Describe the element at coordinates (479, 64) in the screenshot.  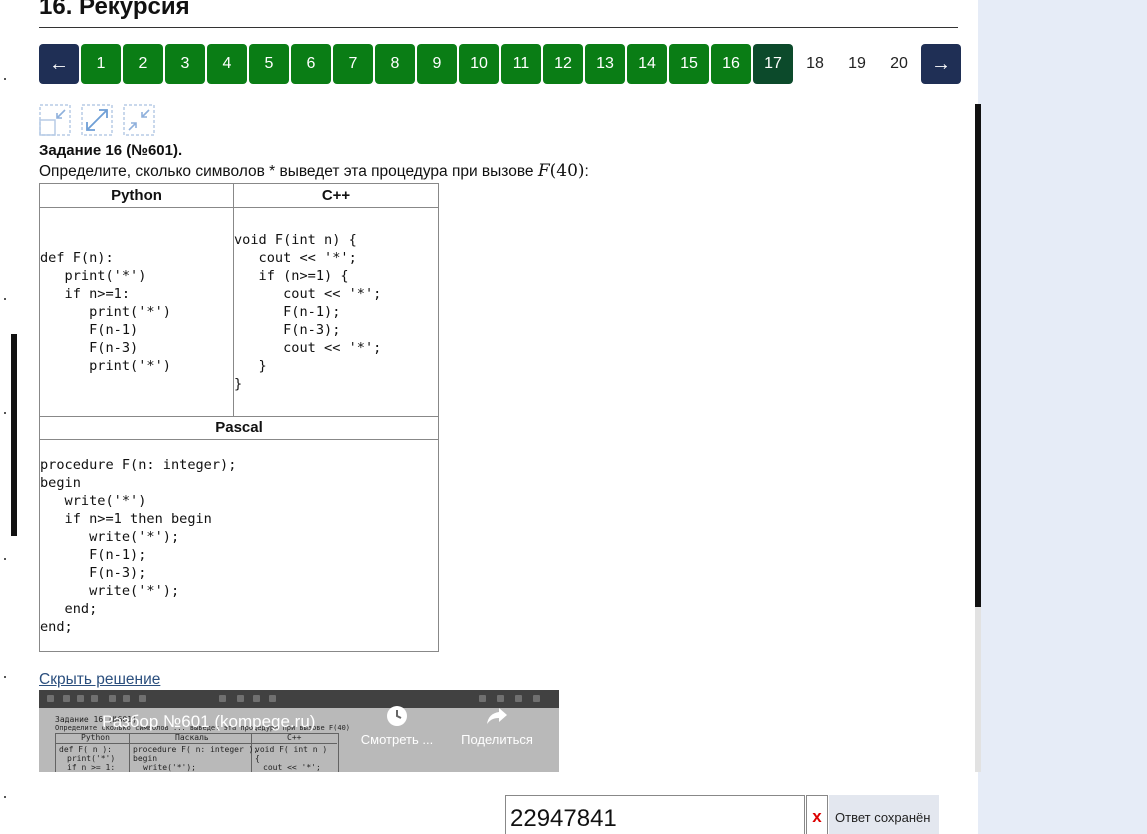
I see `page-button: 10` at that location.